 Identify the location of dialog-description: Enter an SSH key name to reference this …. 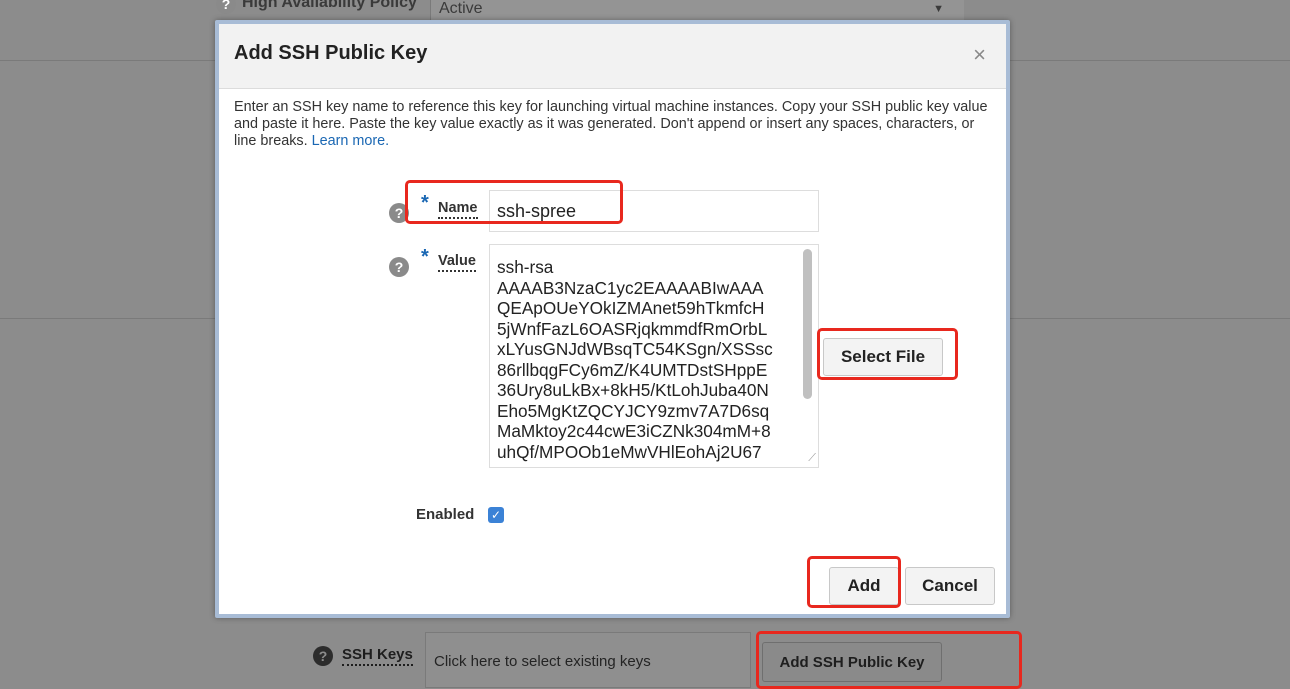
(614, 124).